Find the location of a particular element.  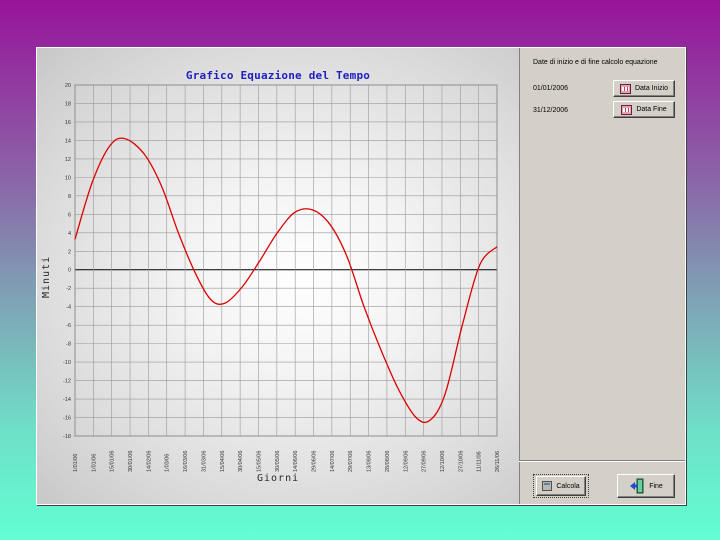

x-tick-label: 26/11/06 is located at coordinates (498, 461).